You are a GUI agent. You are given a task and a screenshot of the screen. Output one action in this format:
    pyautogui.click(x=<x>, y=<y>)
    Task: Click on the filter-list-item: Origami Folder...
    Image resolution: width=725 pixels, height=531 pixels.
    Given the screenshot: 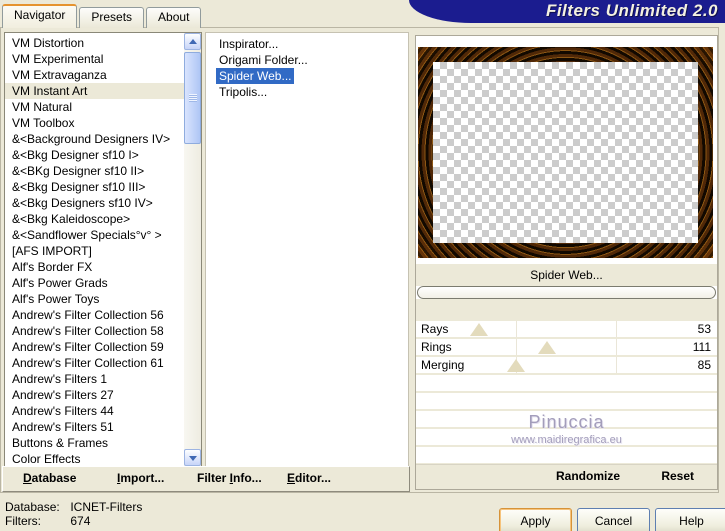 What is the action you would take?
    pyautogui.click(x=263, y=60)
    